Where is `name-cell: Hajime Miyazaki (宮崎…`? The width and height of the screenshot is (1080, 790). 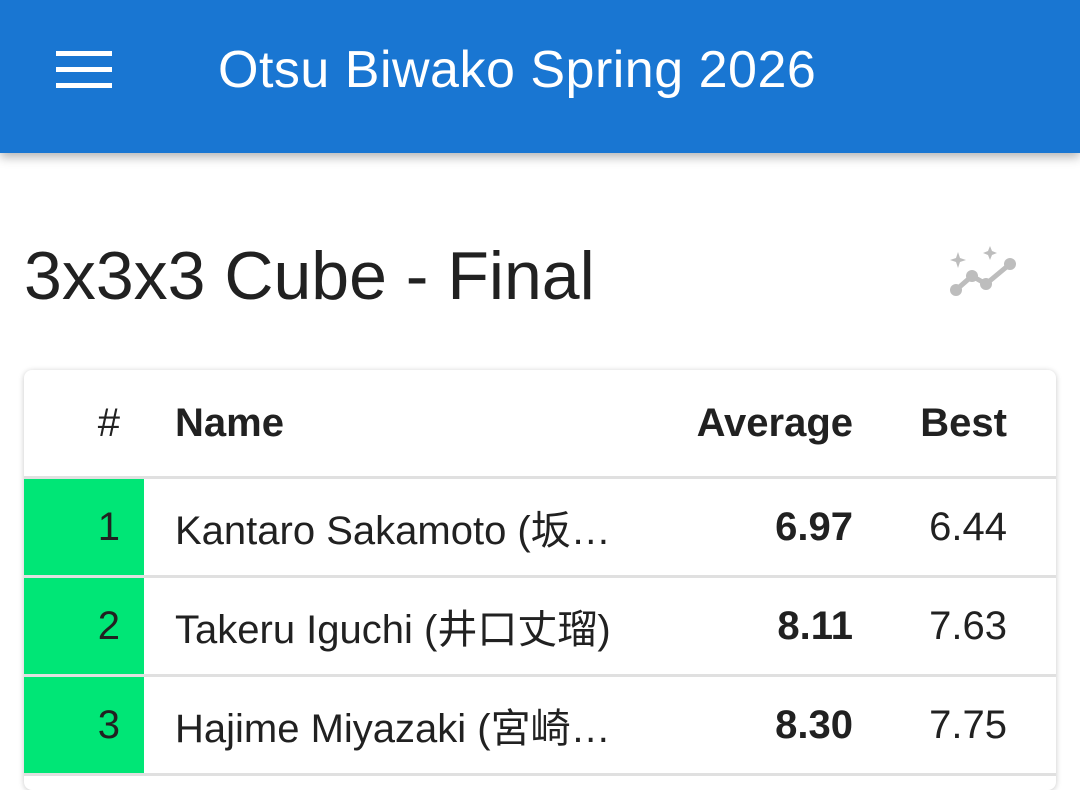 name-cell: Hajime Miyazaki (宮崎… is located at coordinates (435, 725).